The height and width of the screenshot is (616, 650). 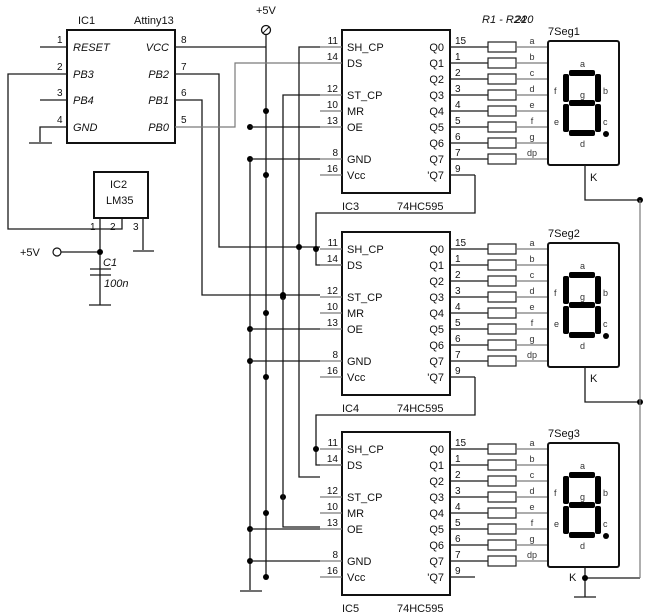 What do you see at coordinates (458, 153) in the screenshot?
I see `sr-pin-number: 7` at bounding box center [458, 153].